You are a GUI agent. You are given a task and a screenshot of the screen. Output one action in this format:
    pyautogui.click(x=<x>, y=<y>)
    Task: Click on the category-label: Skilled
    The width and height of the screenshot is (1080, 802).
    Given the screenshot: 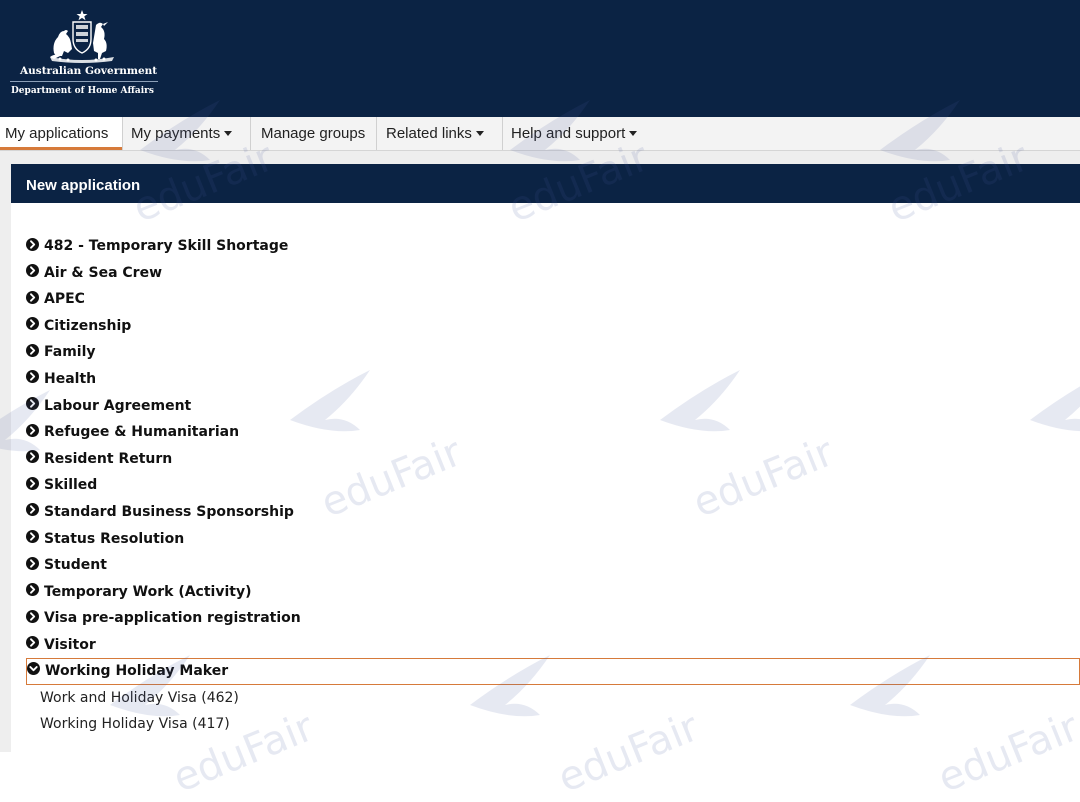 What is the action you would take?
    pyautogui.click(x=71, y=485)
    